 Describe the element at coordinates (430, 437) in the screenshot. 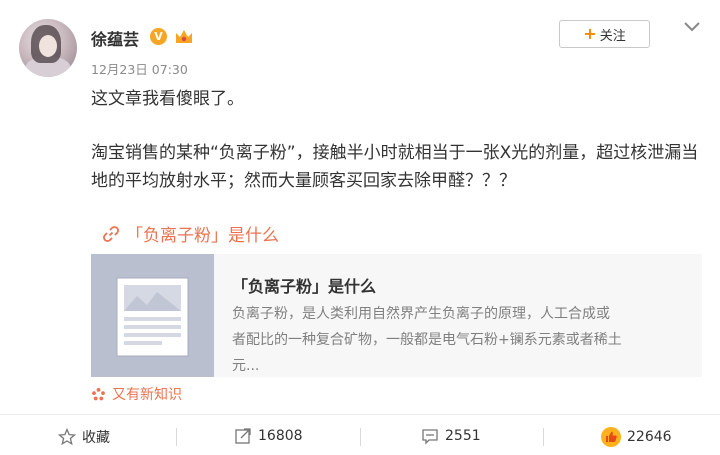

I see `comment-icon` at that location.